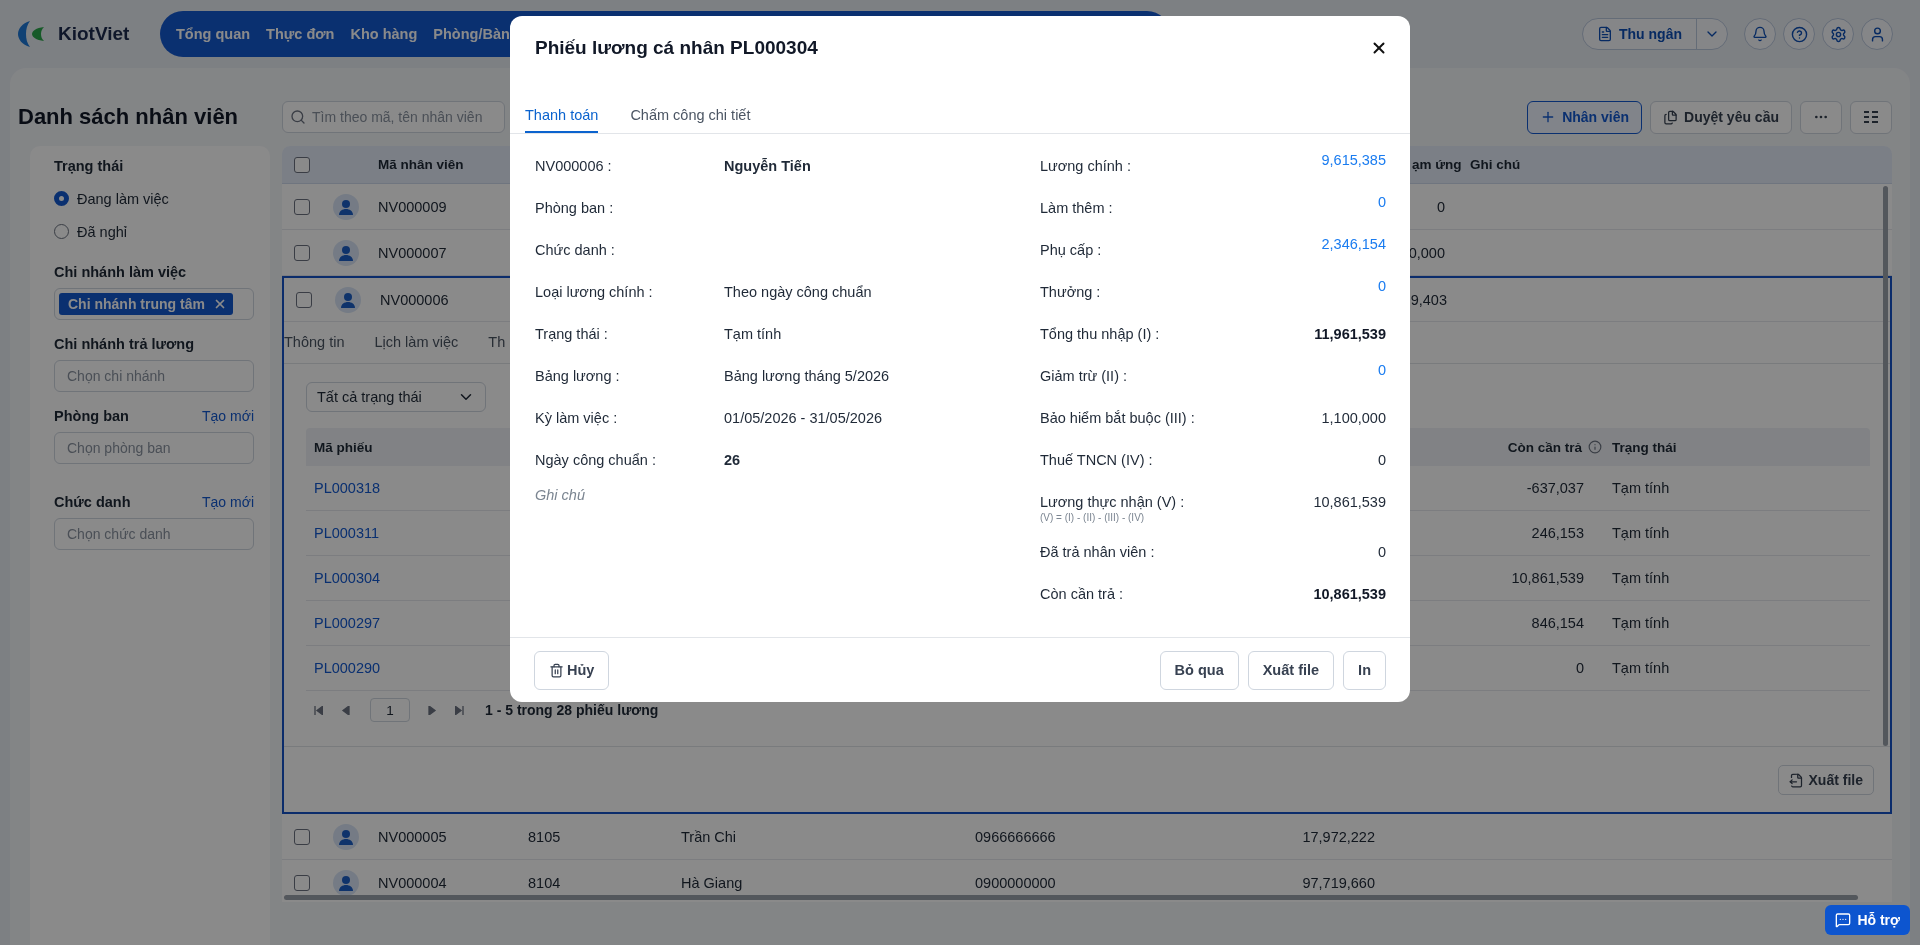  What do you see at coordinates (347, 488) in the screenshot?
I see `payslip-link: PL000318` at bounding box center [347, 488].